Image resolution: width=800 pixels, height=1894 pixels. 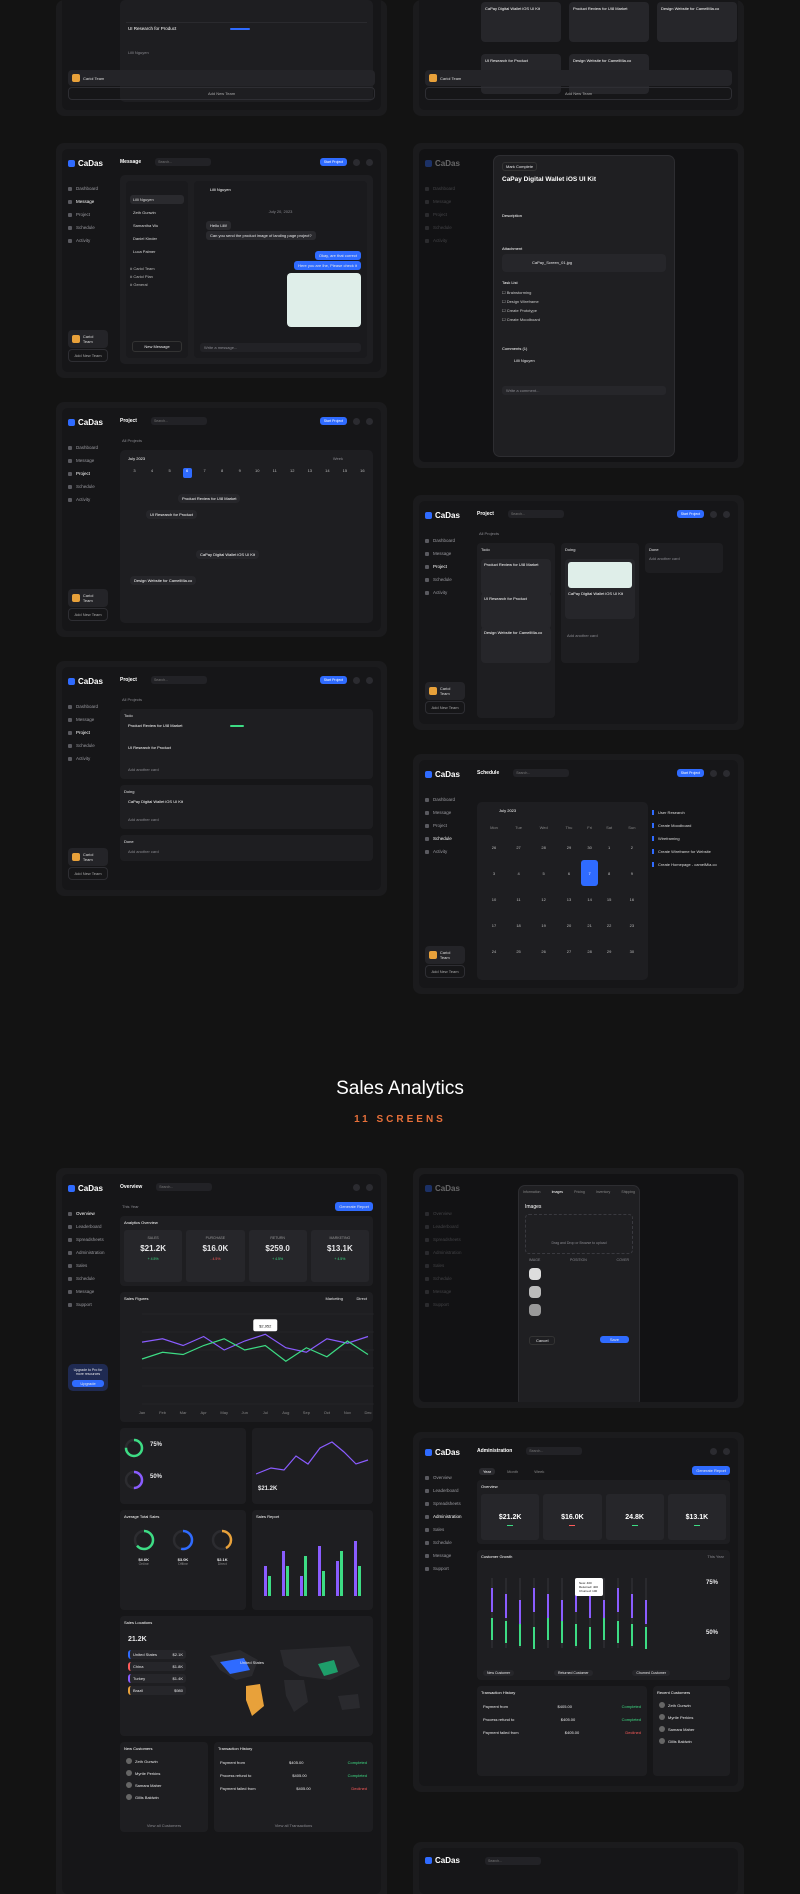 What do you see at coordinates (512, 1471) in the screenshot?
I see `period-tab: Month` at bounding box center [512, 1471].